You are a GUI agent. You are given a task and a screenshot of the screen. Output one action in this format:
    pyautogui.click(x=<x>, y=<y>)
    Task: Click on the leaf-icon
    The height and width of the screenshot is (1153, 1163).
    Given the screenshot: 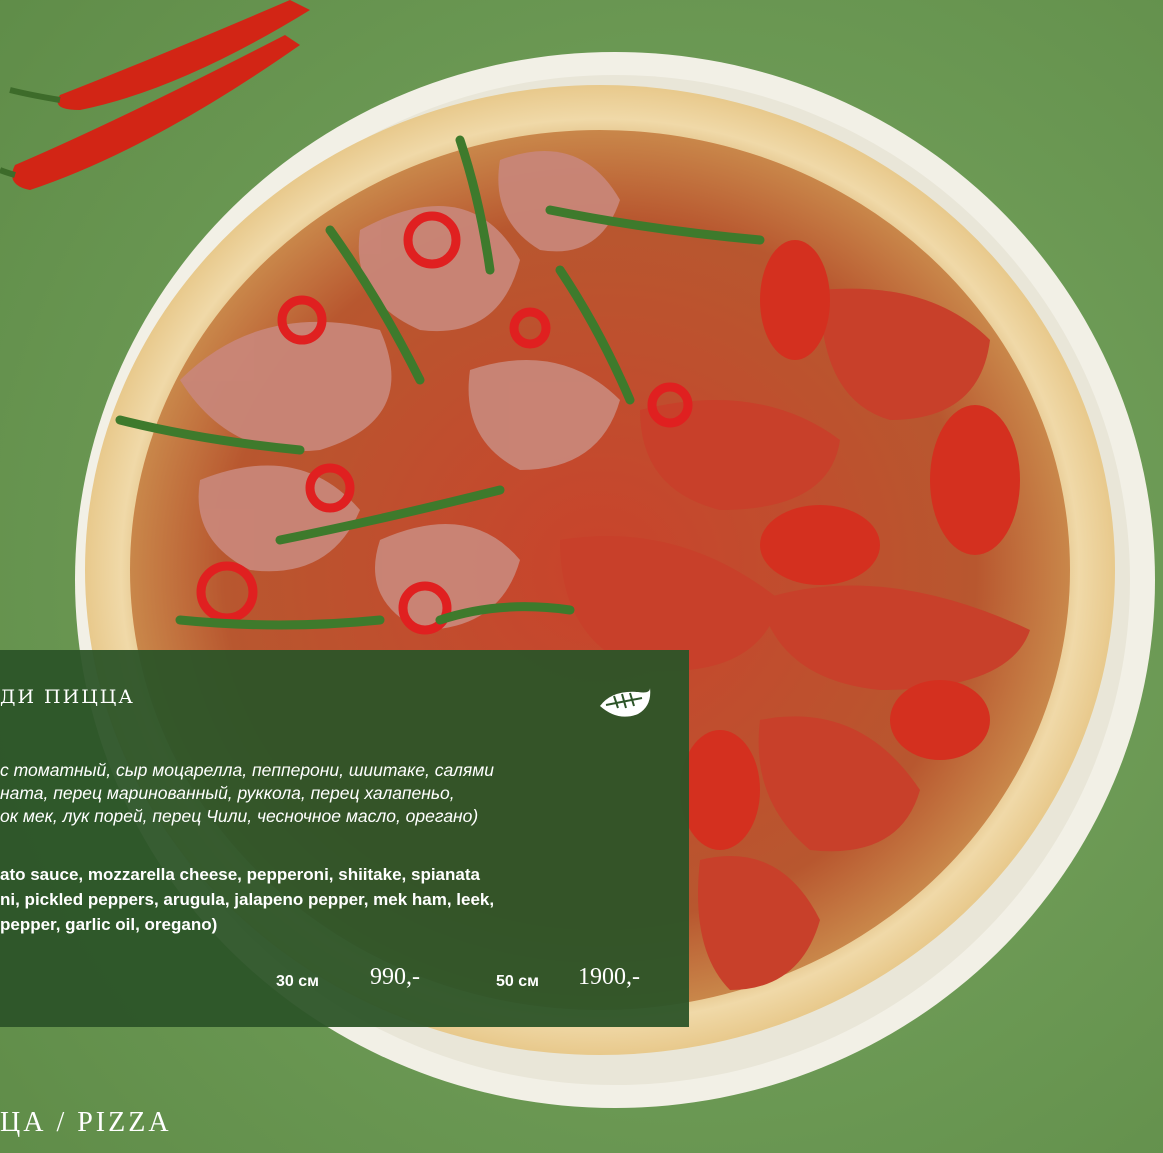 What is the action you would take?
    pyautogui.click(x=625, y=702)
    